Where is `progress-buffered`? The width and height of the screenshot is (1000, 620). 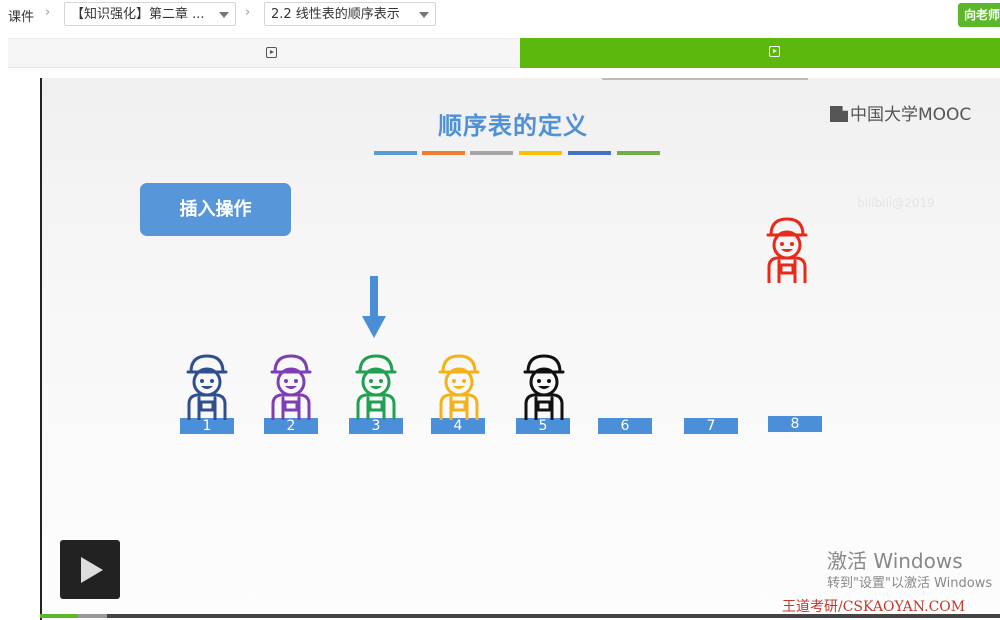 progress-buffered is located at coordinates (93, 616).